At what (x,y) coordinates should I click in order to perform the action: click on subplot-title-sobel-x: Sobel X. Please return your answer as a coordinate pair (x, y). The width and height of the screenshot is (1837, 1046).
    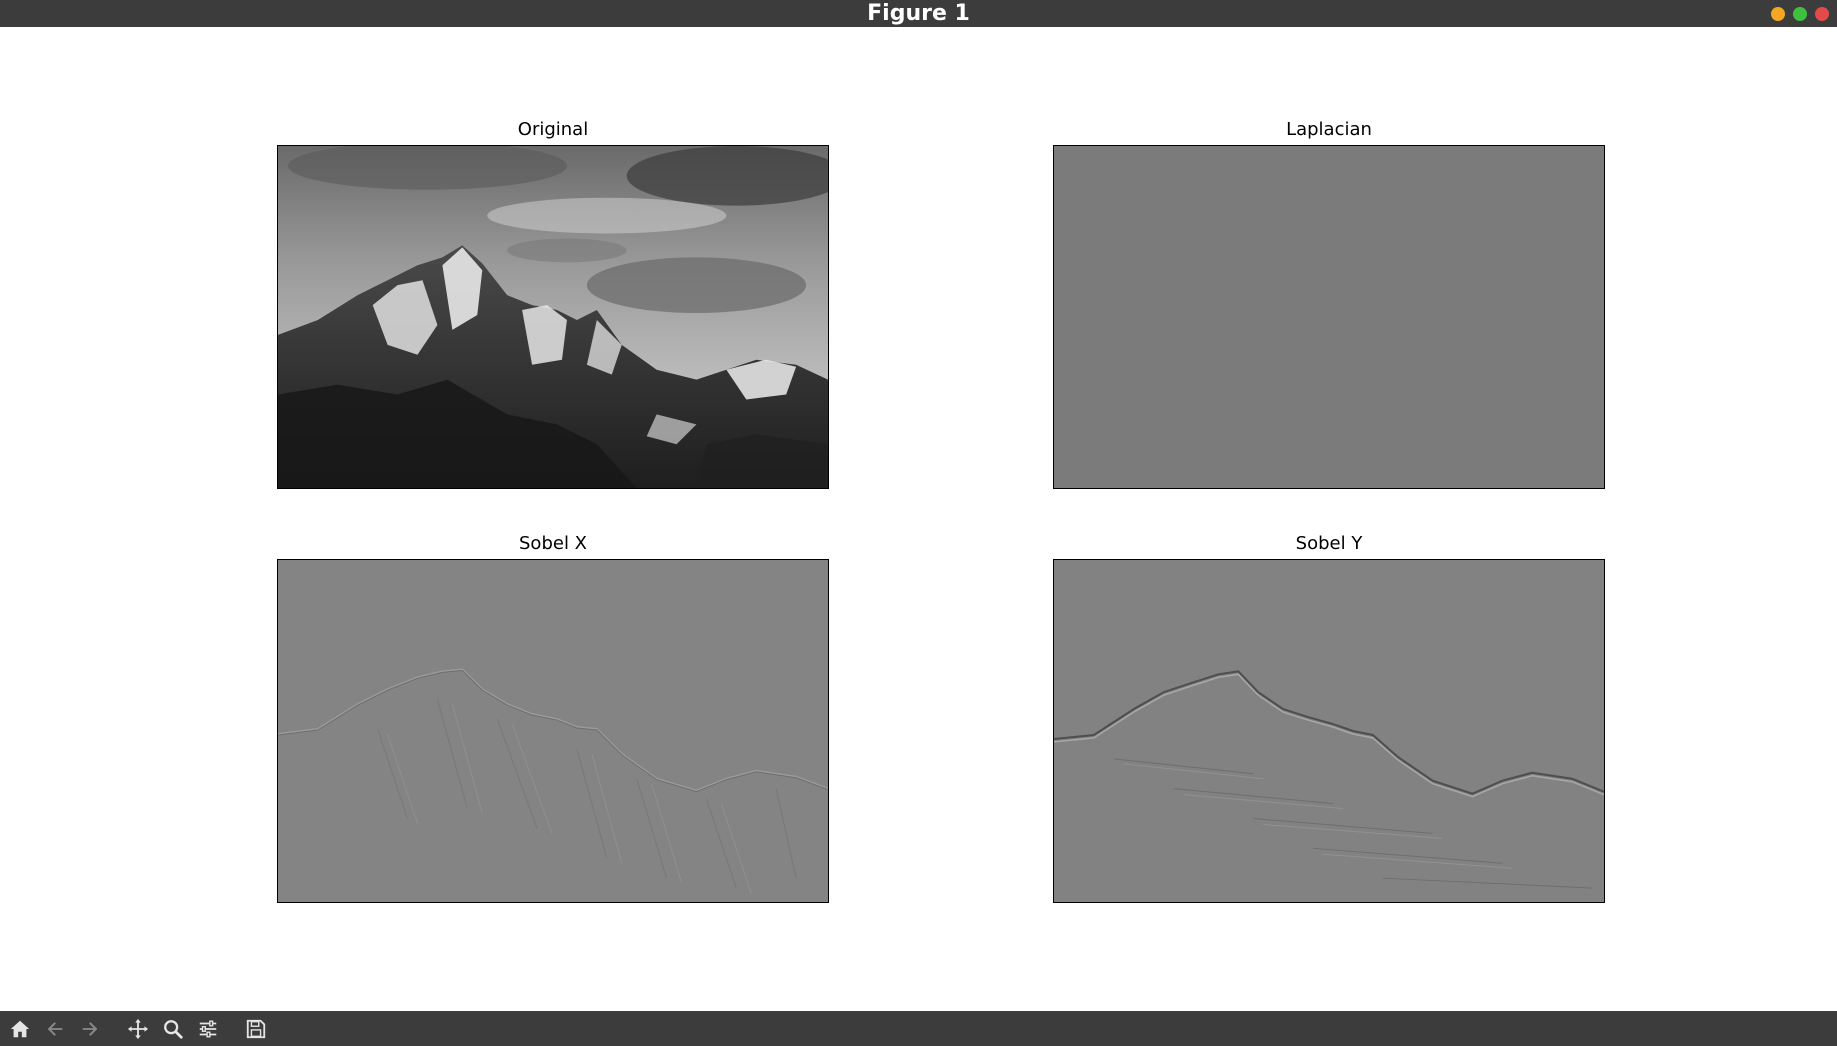
    Looking at the image, I should click on (553, 543).